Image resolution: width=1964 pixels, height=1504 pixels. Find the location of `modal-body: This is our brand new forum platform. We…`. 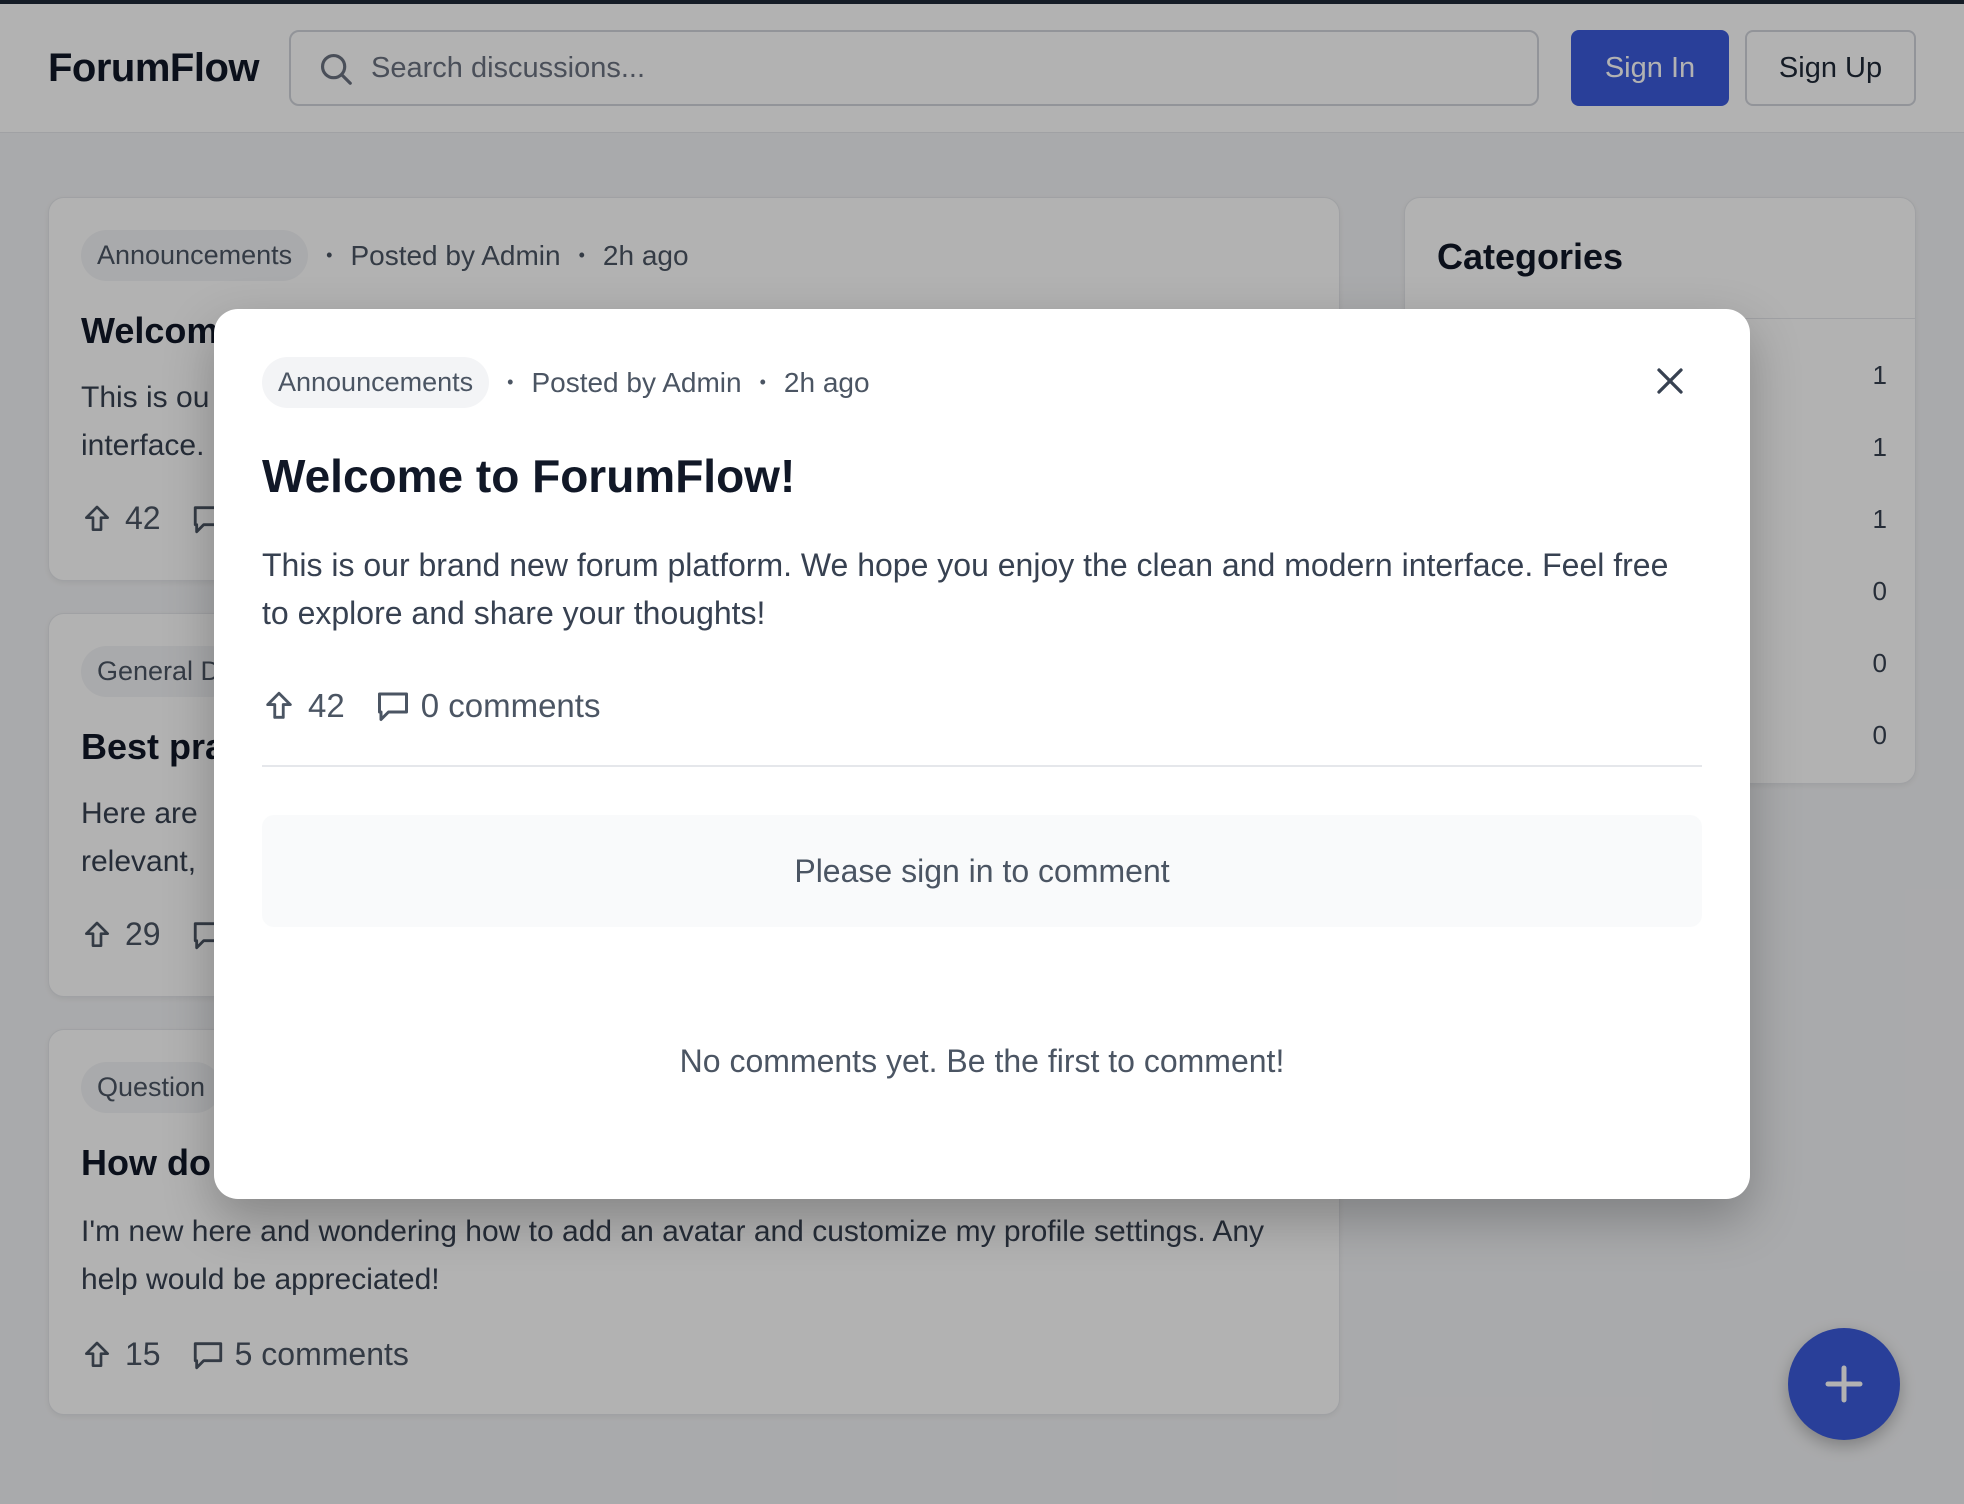

modal-body: This is our brand new forum platform. We… is located at coordinates (965, 589).